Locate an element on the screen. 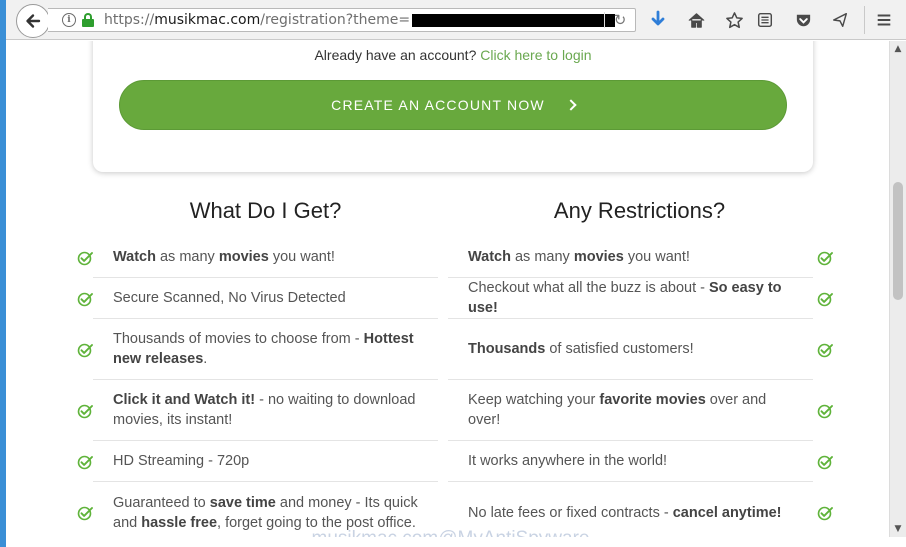 Image resolution: width=906 pixels, height=547 pixels. left-column-title: What Do I Get? is located at coordinates (265, 210).